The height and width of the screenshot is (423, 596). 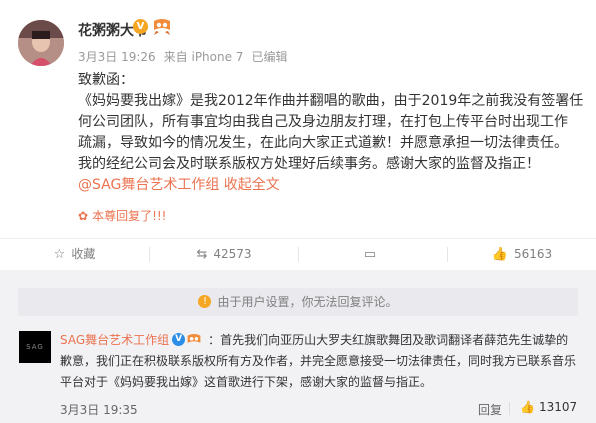 I want to click on like-button: 👍 56163, so click(x=522, y=254).